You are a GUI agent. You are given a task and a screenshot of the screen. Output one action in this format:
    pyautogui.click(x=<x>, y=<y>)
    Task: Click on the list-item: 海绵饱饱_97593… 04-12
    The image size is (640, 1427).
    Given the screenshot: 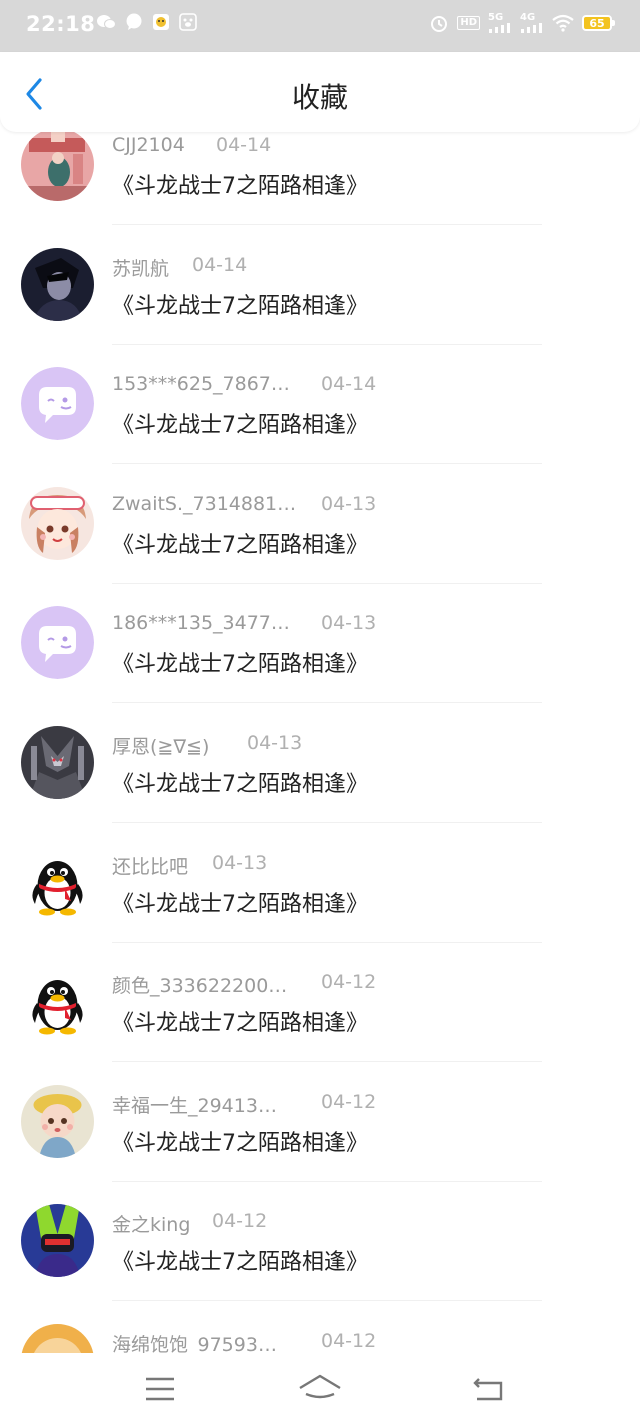 What is the action you would take?
    pyautogui.click(x=320, y=1337)
    